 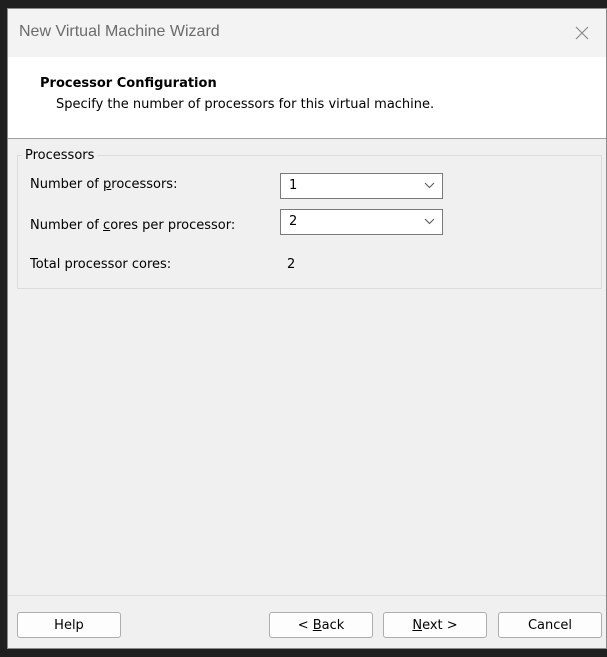 I want to click on footer-divider, so click(x=307, y=595).